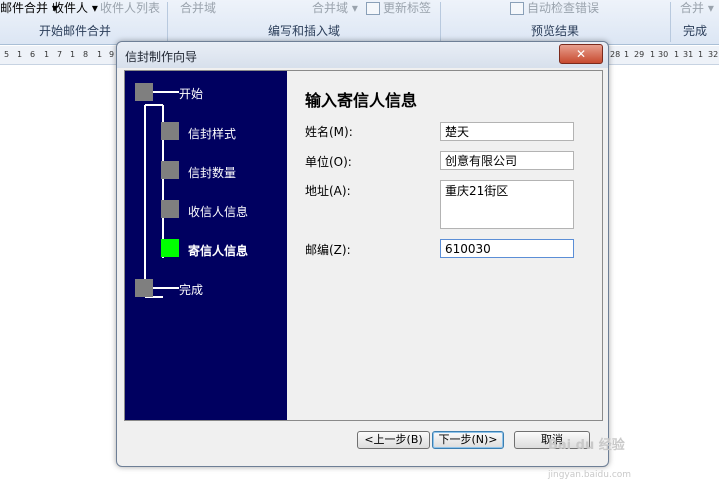 Image resolution: width=719 pixels, height=501 pixels. Describe the element at coordinates (328, 191) in the screenshot. I see `address-label: 地址(A):` at that location.